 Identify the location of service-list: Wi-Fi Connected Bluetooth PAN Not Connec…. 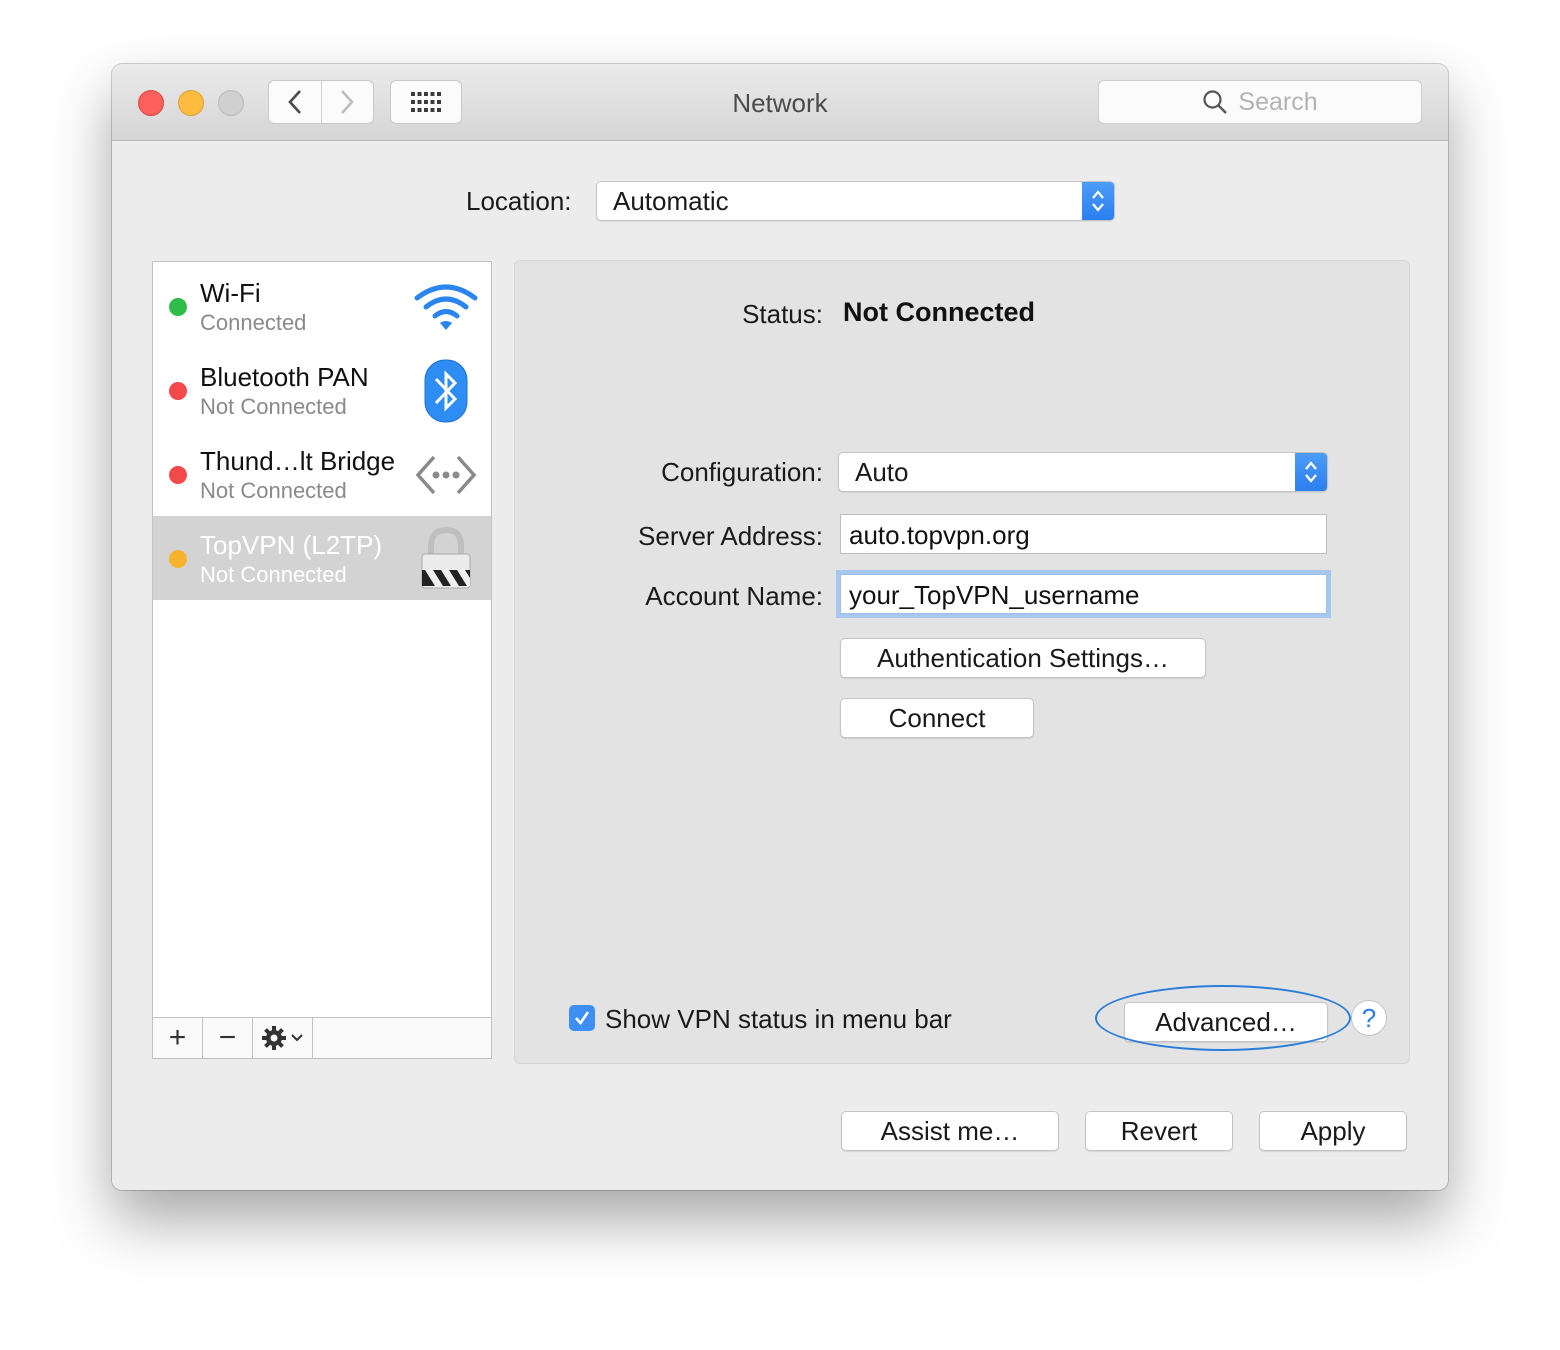
(322, 660).